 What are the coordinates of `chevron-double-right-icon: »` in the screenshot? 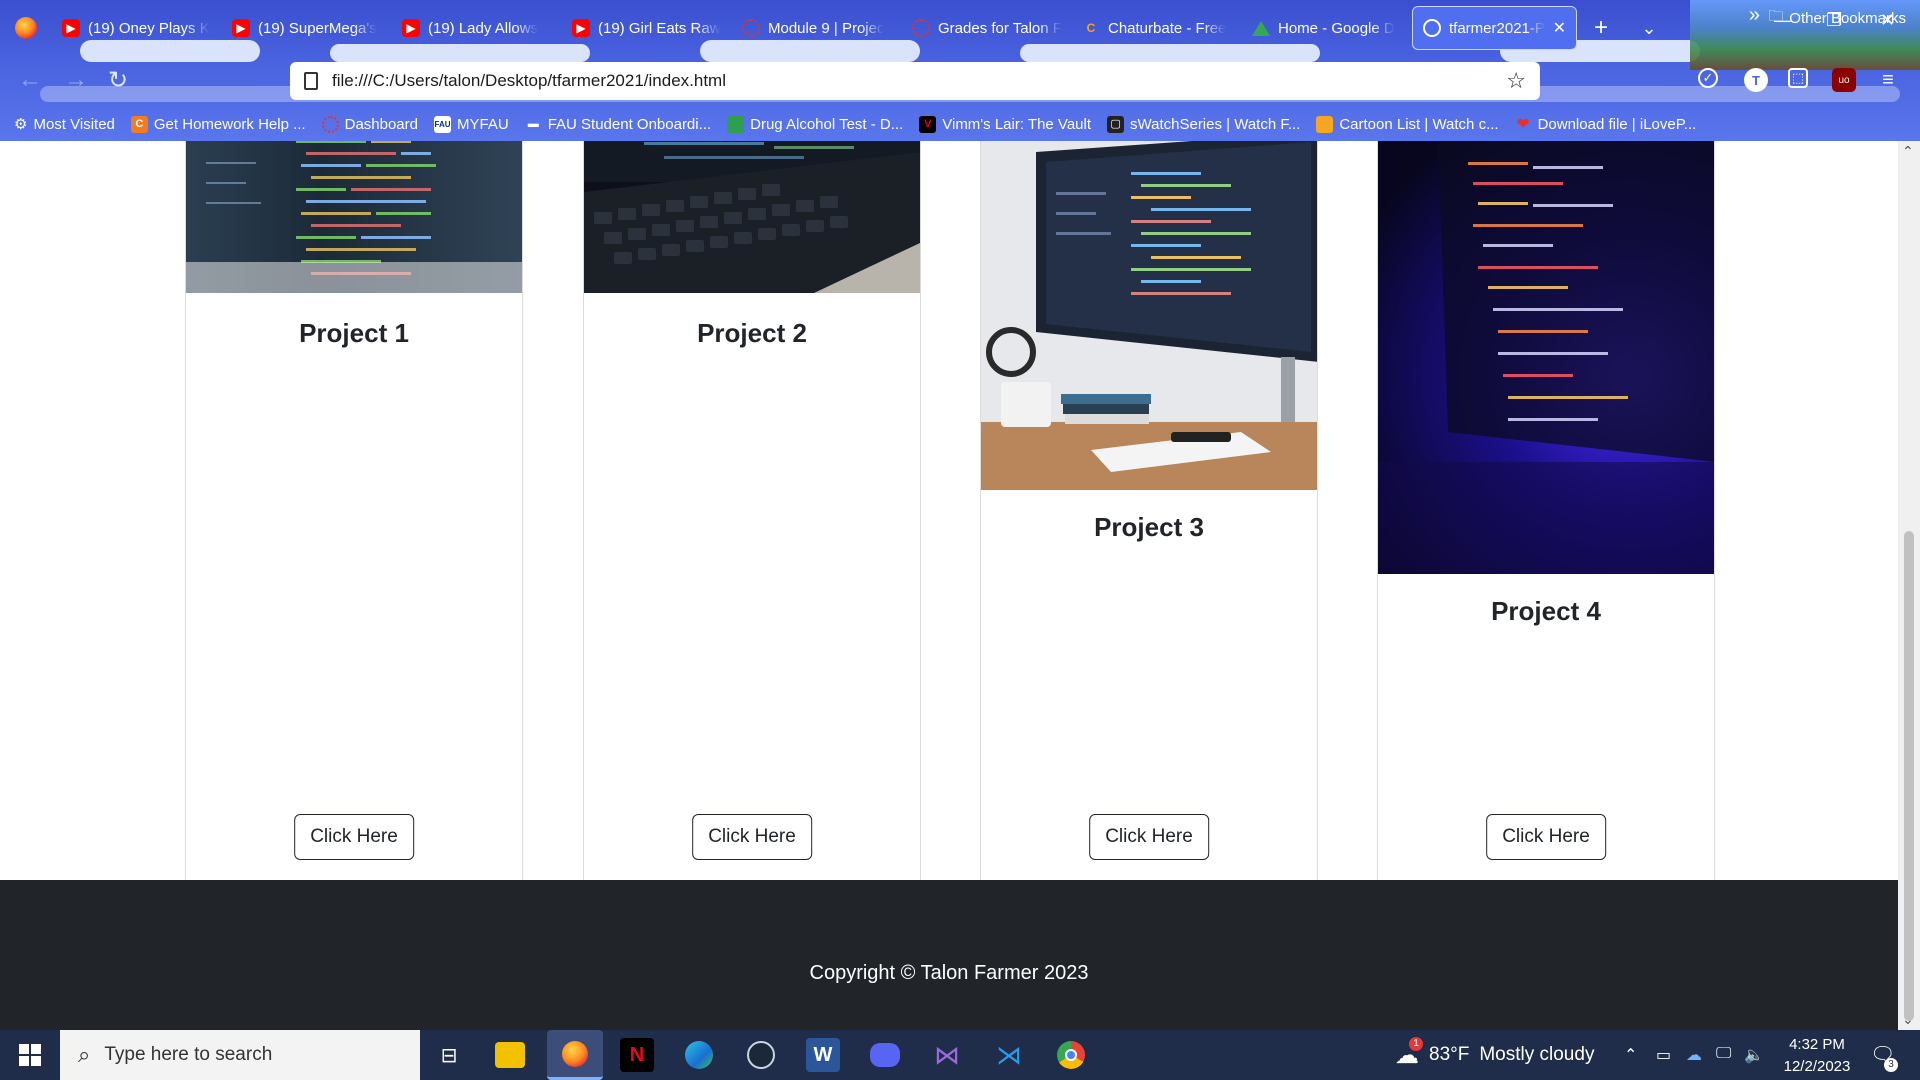 It's located at (1754, 15).